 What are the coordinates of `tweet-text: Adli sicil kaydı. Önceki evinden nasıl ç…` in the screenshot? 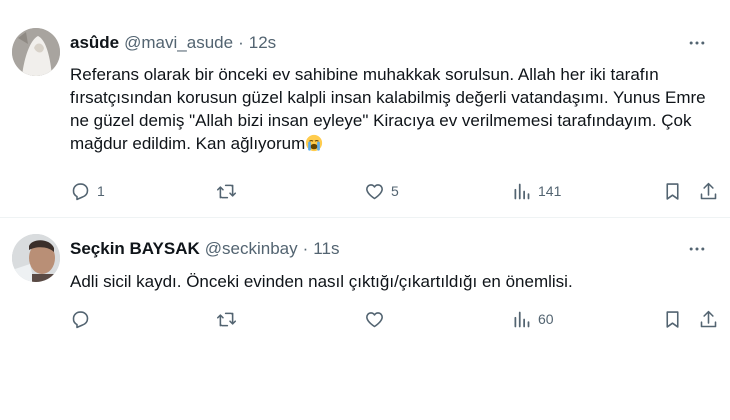 It's located at (321, 281).